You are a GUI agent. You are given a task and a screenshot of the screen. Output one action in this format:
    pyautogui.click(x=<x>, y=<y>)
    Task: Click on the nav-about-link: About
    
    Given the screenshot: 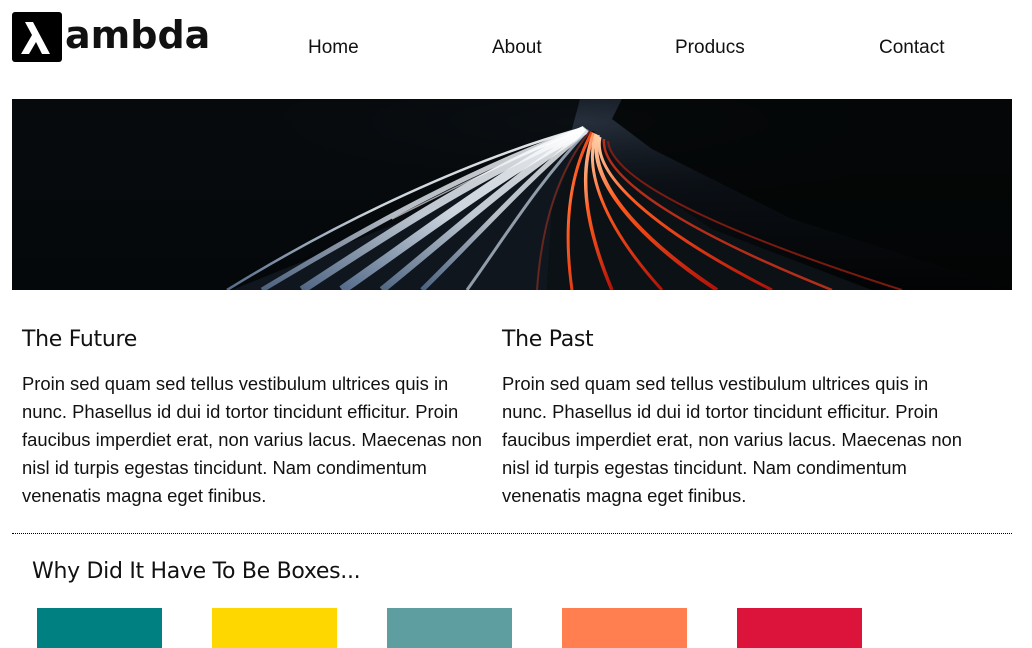 What is the action you would take?
    pyautogui.click(x=517, y=48)
    